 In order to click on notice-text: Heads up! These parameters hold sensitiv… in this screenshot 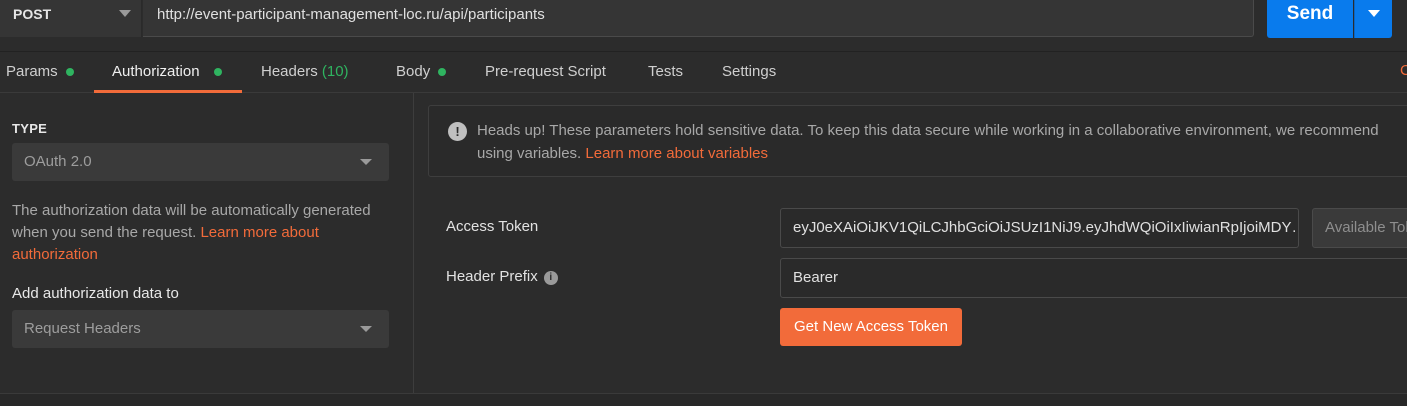, I will do `click(942, 142)`.